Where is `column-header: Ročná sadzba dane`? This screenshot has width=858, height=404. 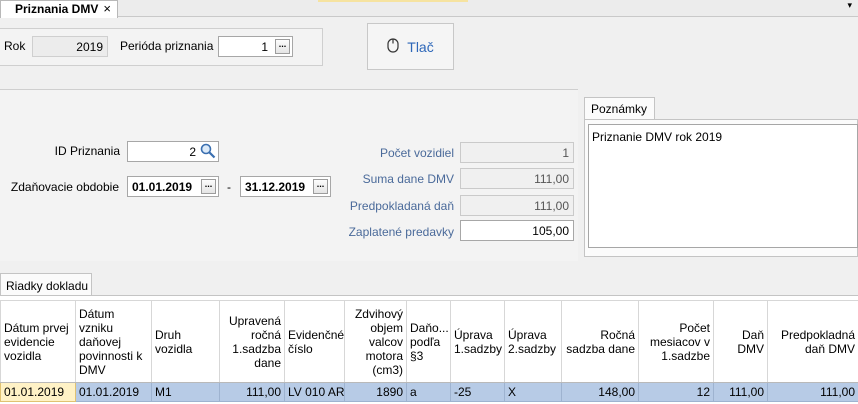 column-header: Ročná sadzba dane is located at coordinates (600, 341).